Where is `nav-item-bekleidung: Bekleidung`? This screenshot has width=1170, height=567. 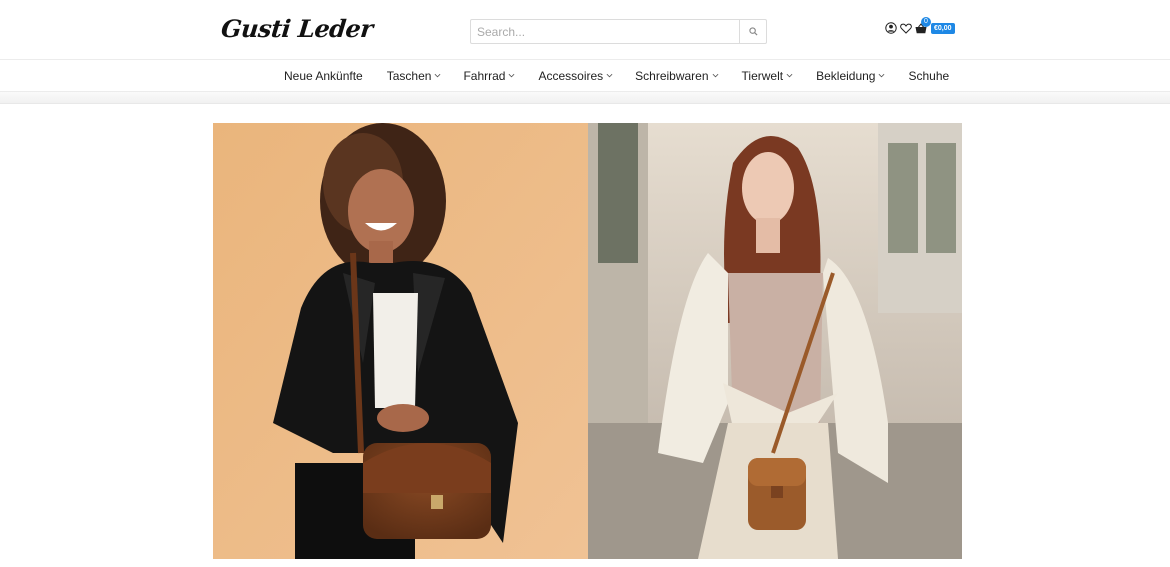
nav-item-bekleidung: Bekleidung is located at coordinates (850, 76).